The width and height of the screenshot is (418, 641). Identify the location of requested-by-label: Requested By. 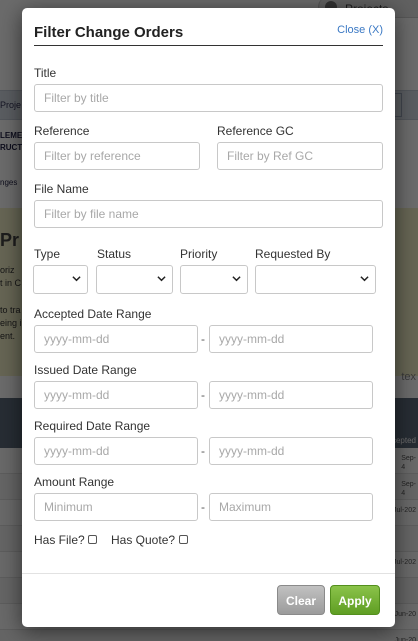
(293, 254).